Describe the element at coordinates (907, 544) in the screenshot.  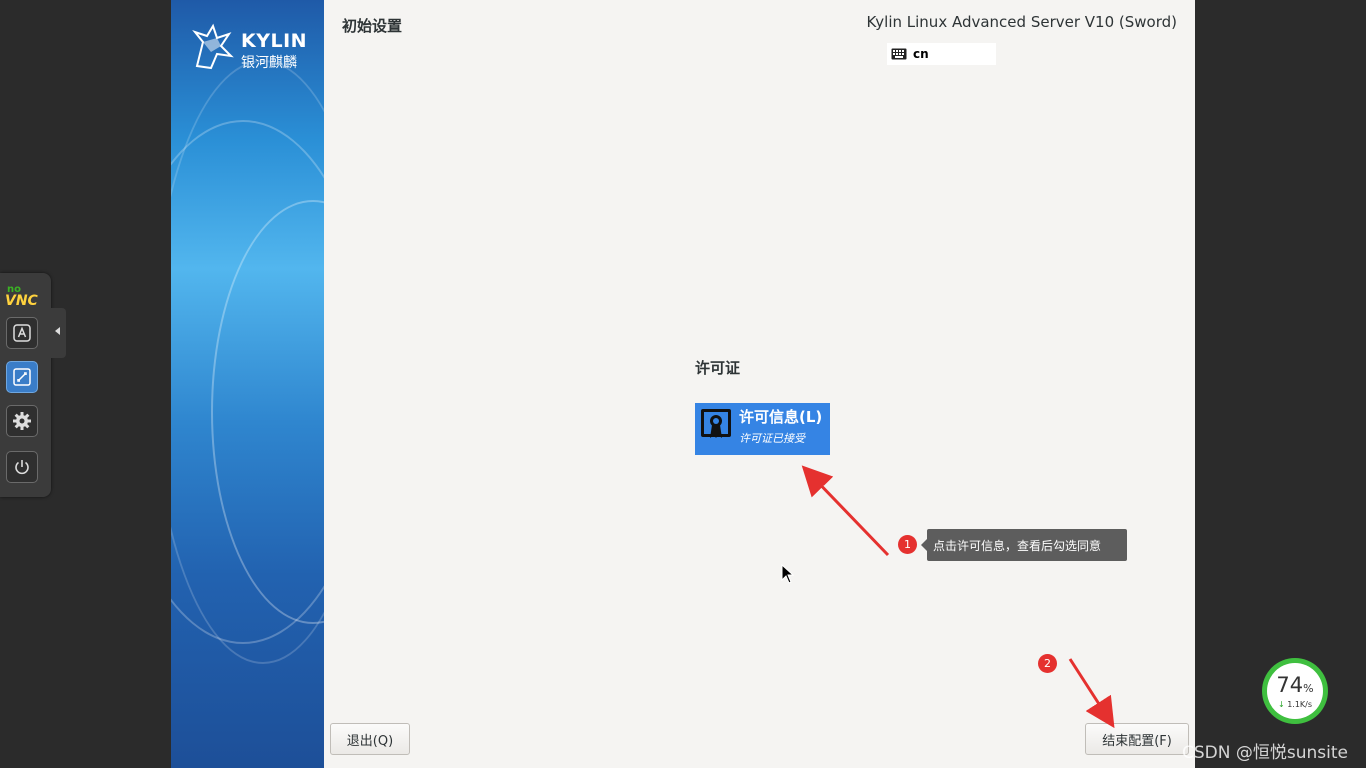
I see `annotation-marker-1: 1` at that location.